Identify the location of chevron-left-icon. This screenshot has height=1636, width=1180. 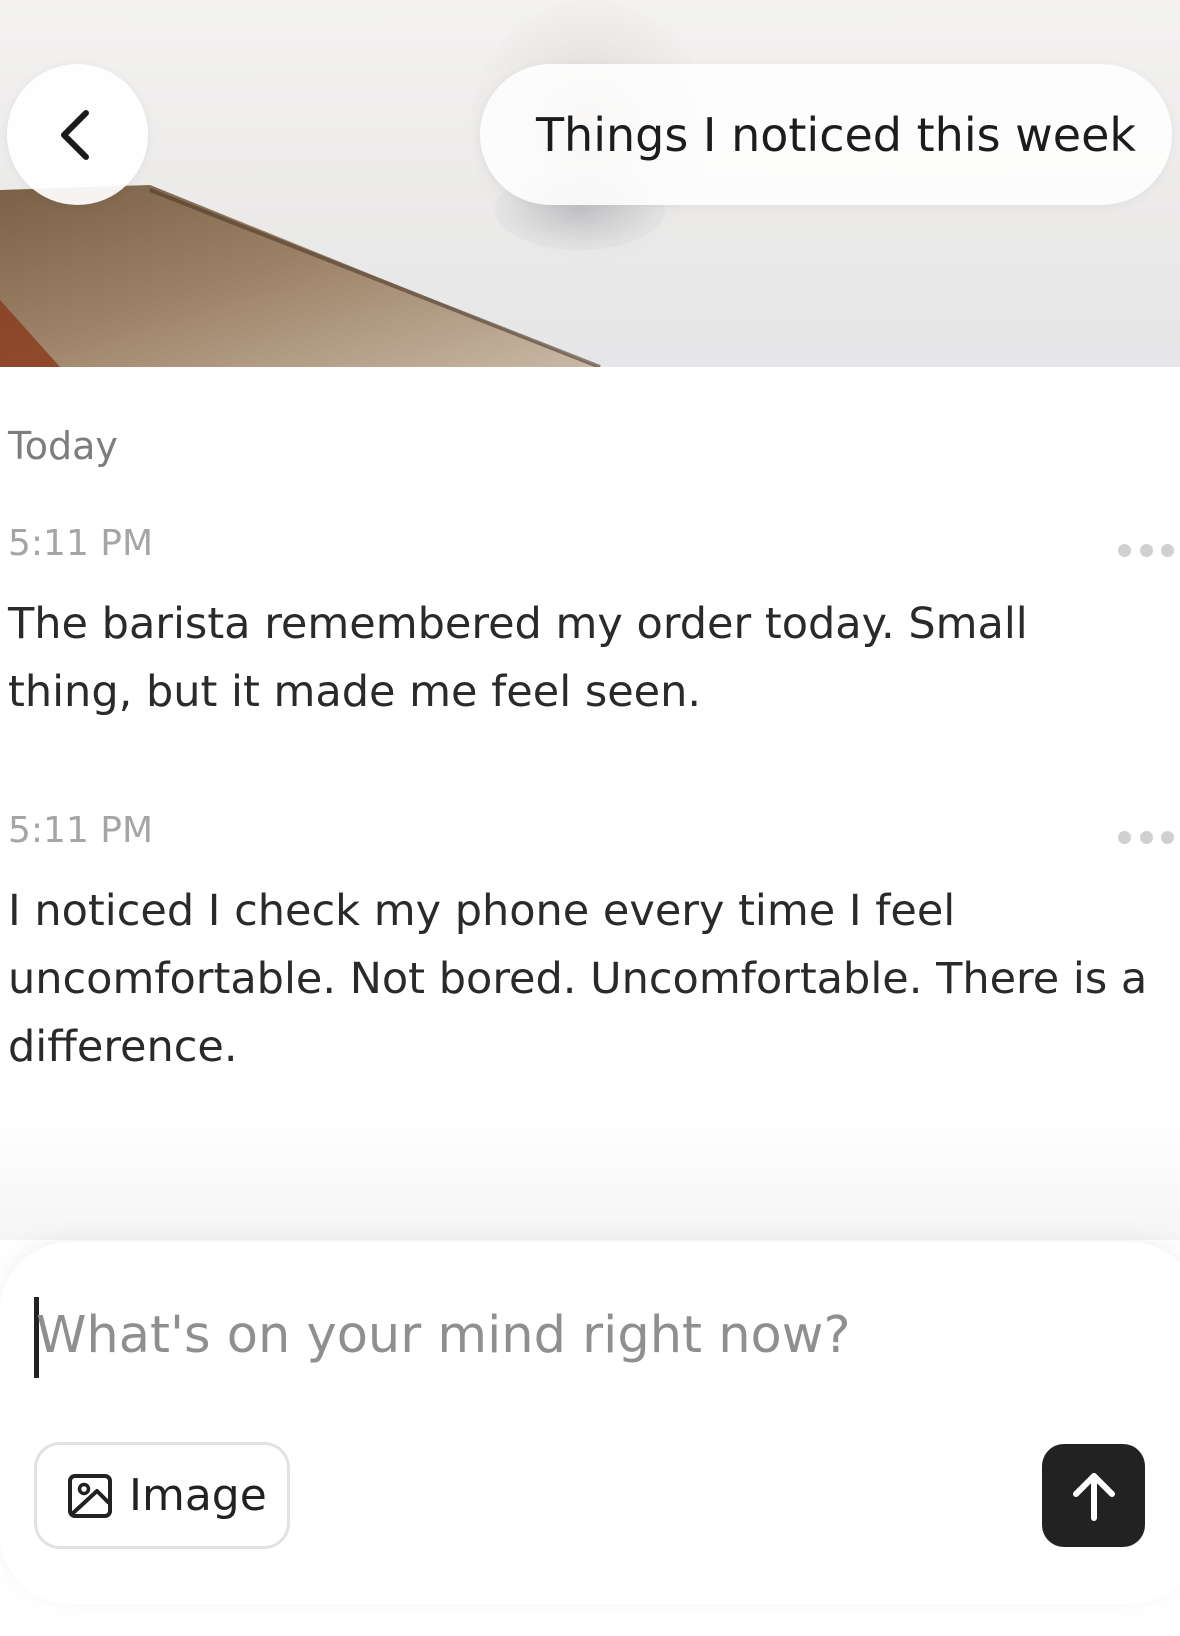
(74, 134).